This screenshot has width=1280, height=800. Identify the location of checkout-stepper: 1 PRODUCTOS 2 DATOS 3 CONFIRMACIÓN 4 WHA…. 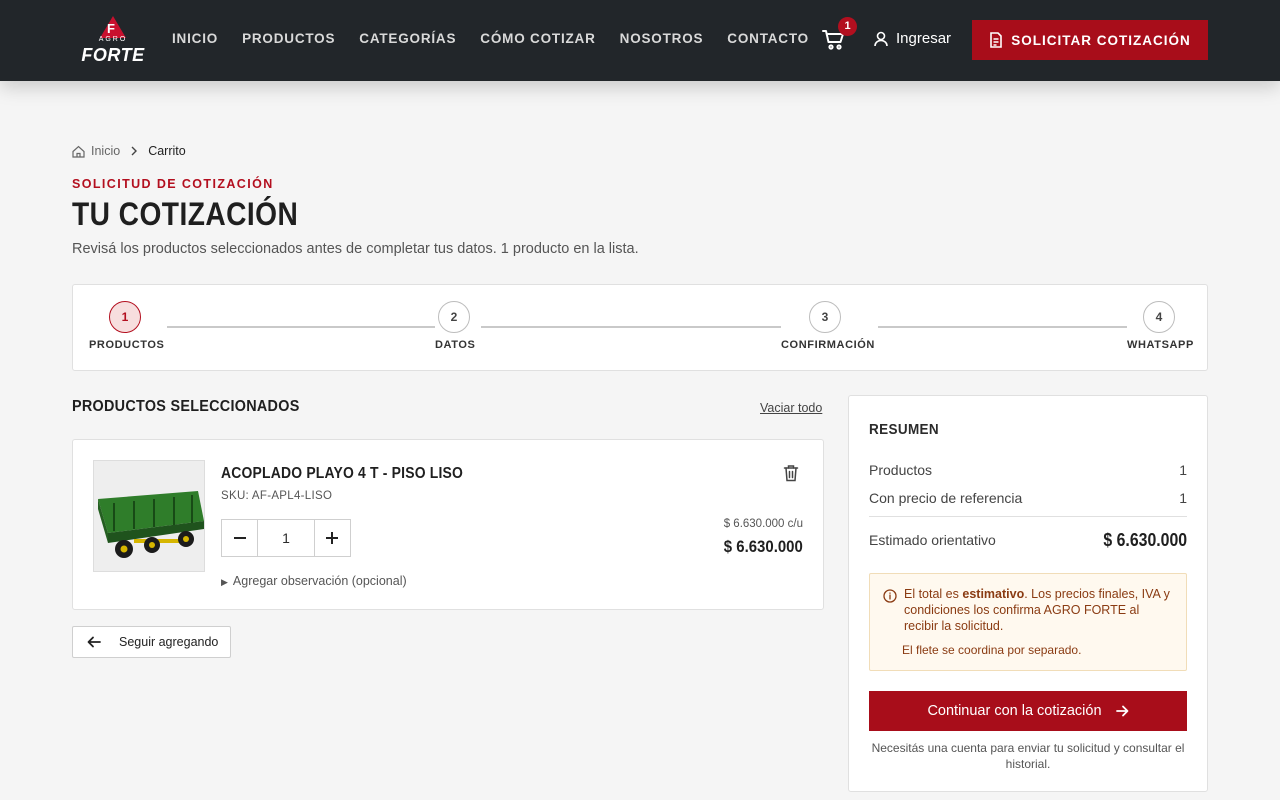
(640, 327).